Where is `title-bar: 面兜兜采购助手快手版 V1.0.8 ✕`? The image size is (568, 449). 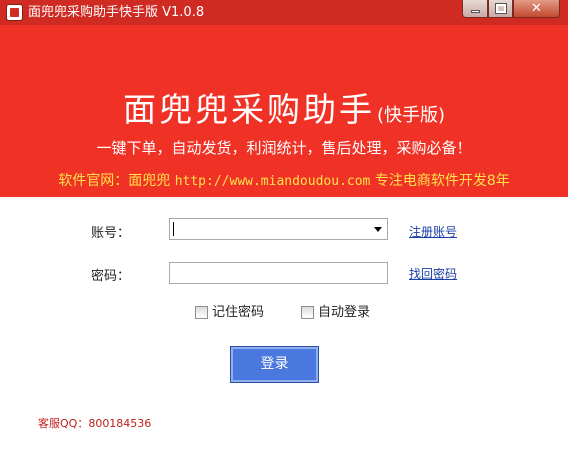 title-bar: 面兜兜采购助手快手版 V1.0.8 ✕ is located at coordinates (284, 12).